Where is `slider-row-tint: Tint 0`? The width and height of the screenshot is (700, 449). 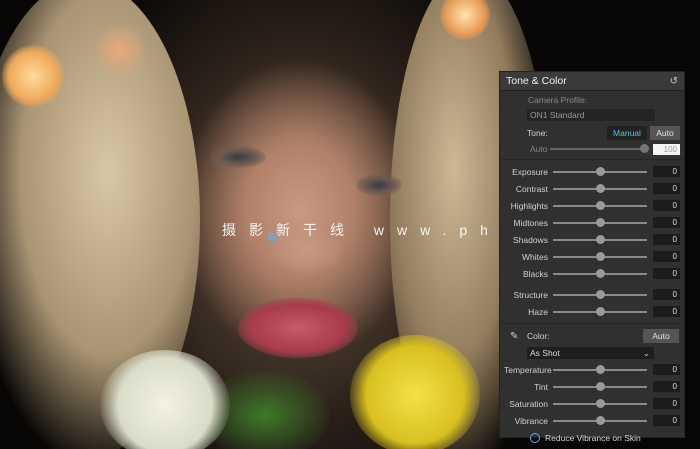
slider-row-tint: Tint 0 is located at coordinates (592, 386).